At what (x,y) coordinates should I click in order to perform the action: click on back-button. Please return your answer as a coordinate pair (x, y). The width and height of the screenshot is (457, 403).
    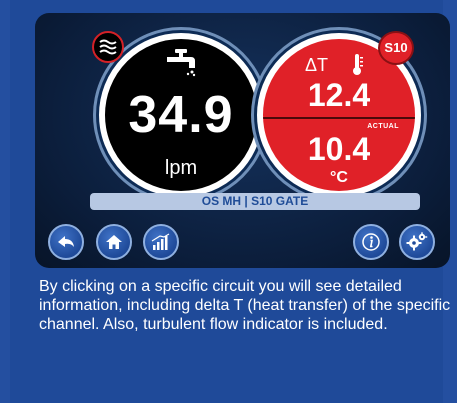
    Looking at the image, I should click on (66, 242).